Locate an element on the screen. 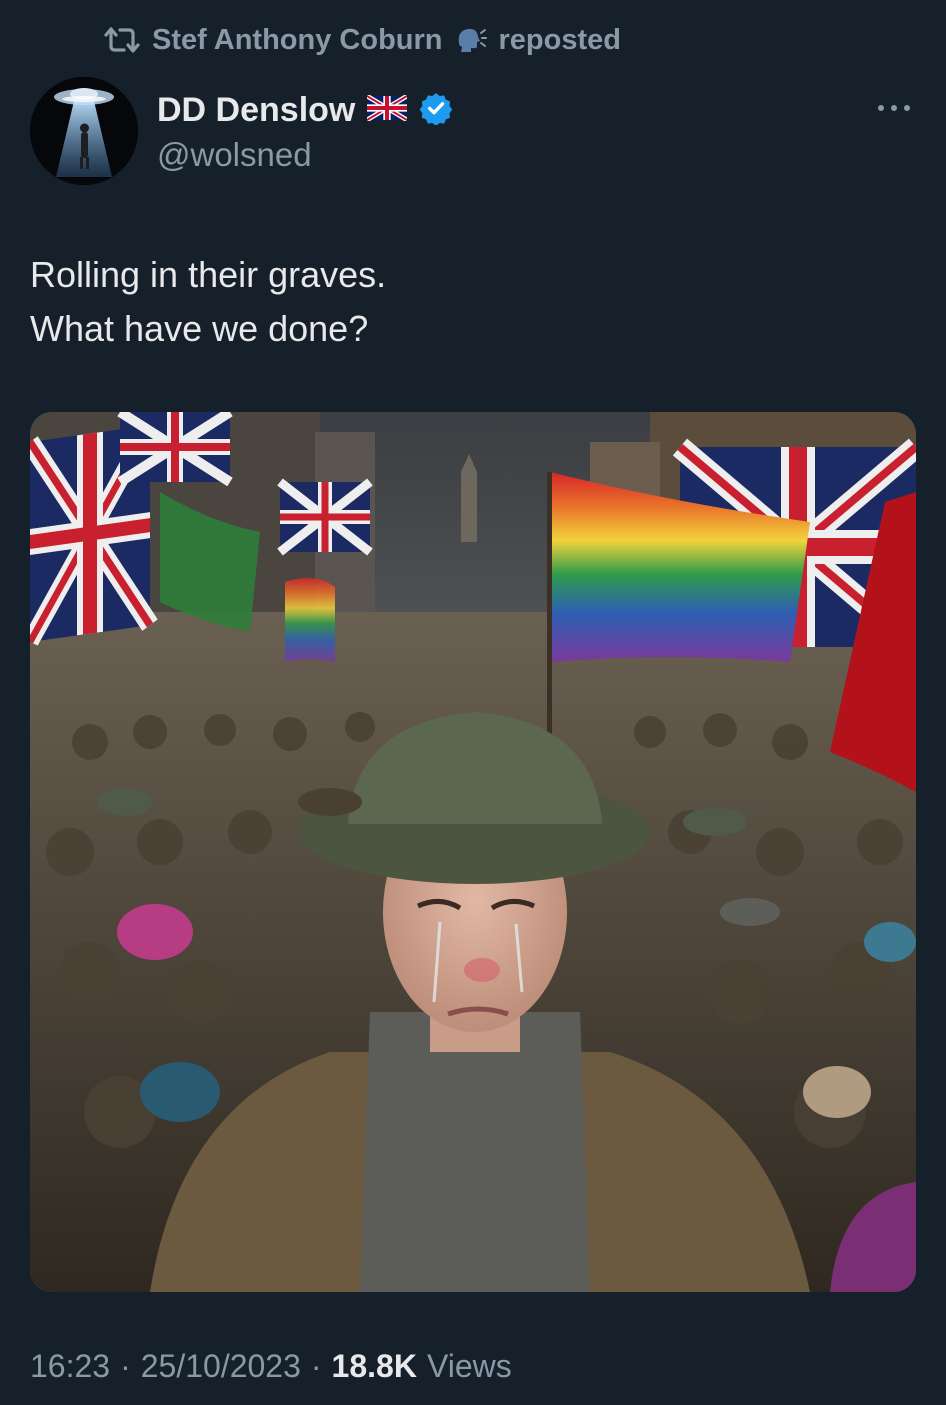 This screenshot has height=1405, width=946. views-label: Views is located at coordinates (469, 1366).